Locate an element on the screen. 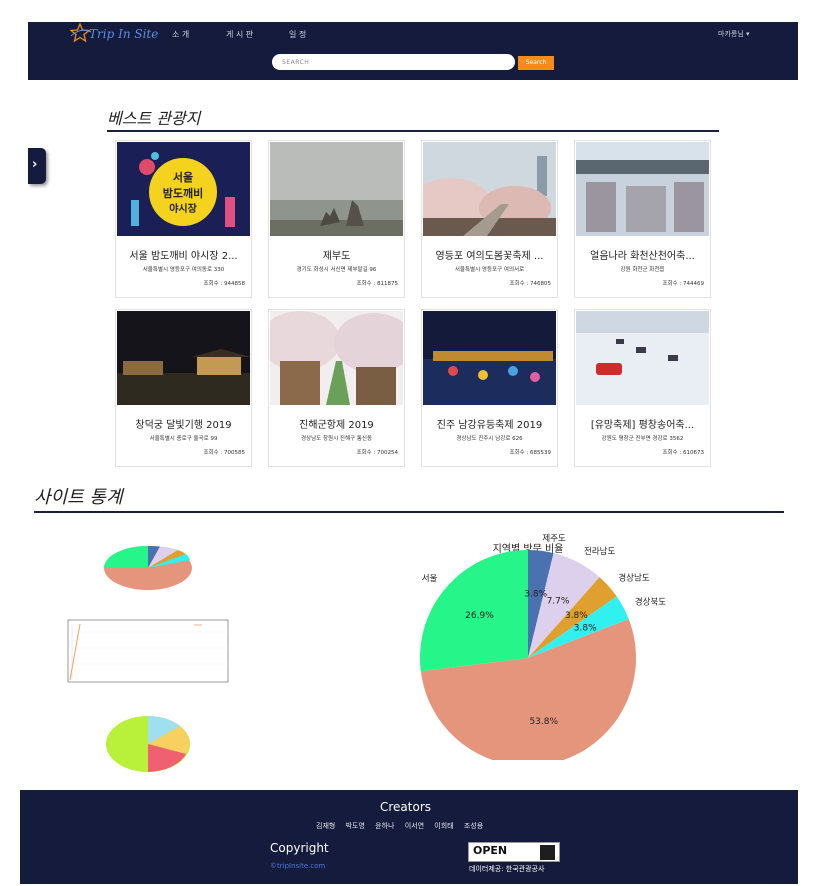 This screenshot has width=814, height=886. creator-name: 이서연 is located at coordinates (414, 826).